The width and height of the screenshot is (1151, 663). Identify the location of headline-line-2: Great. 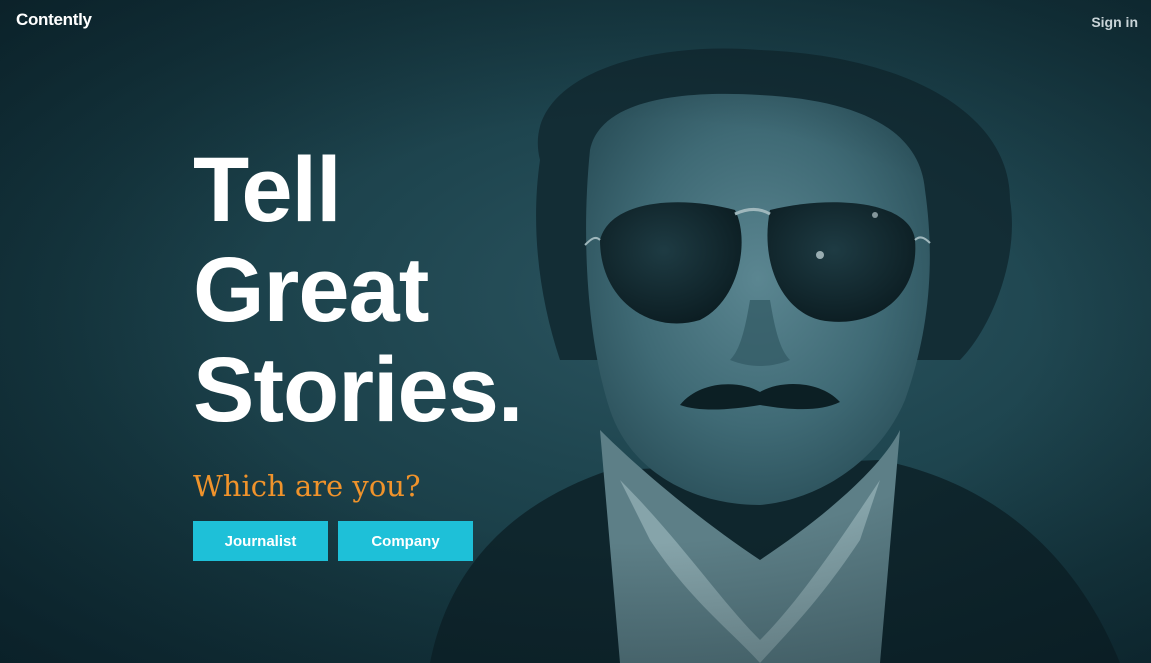
(311, 290).